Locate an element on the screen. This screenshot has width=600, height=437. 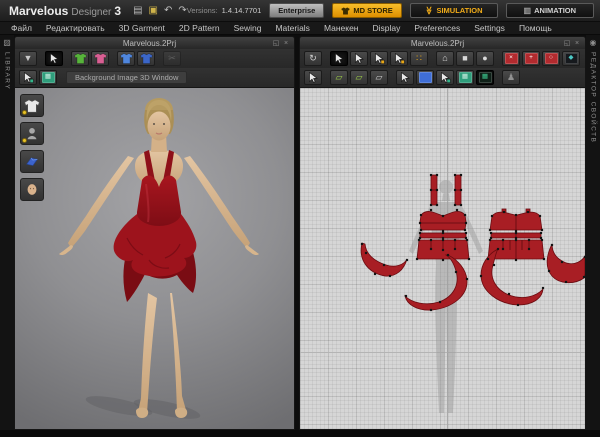
drape-garment-tool is located at coordinates (126, 58).